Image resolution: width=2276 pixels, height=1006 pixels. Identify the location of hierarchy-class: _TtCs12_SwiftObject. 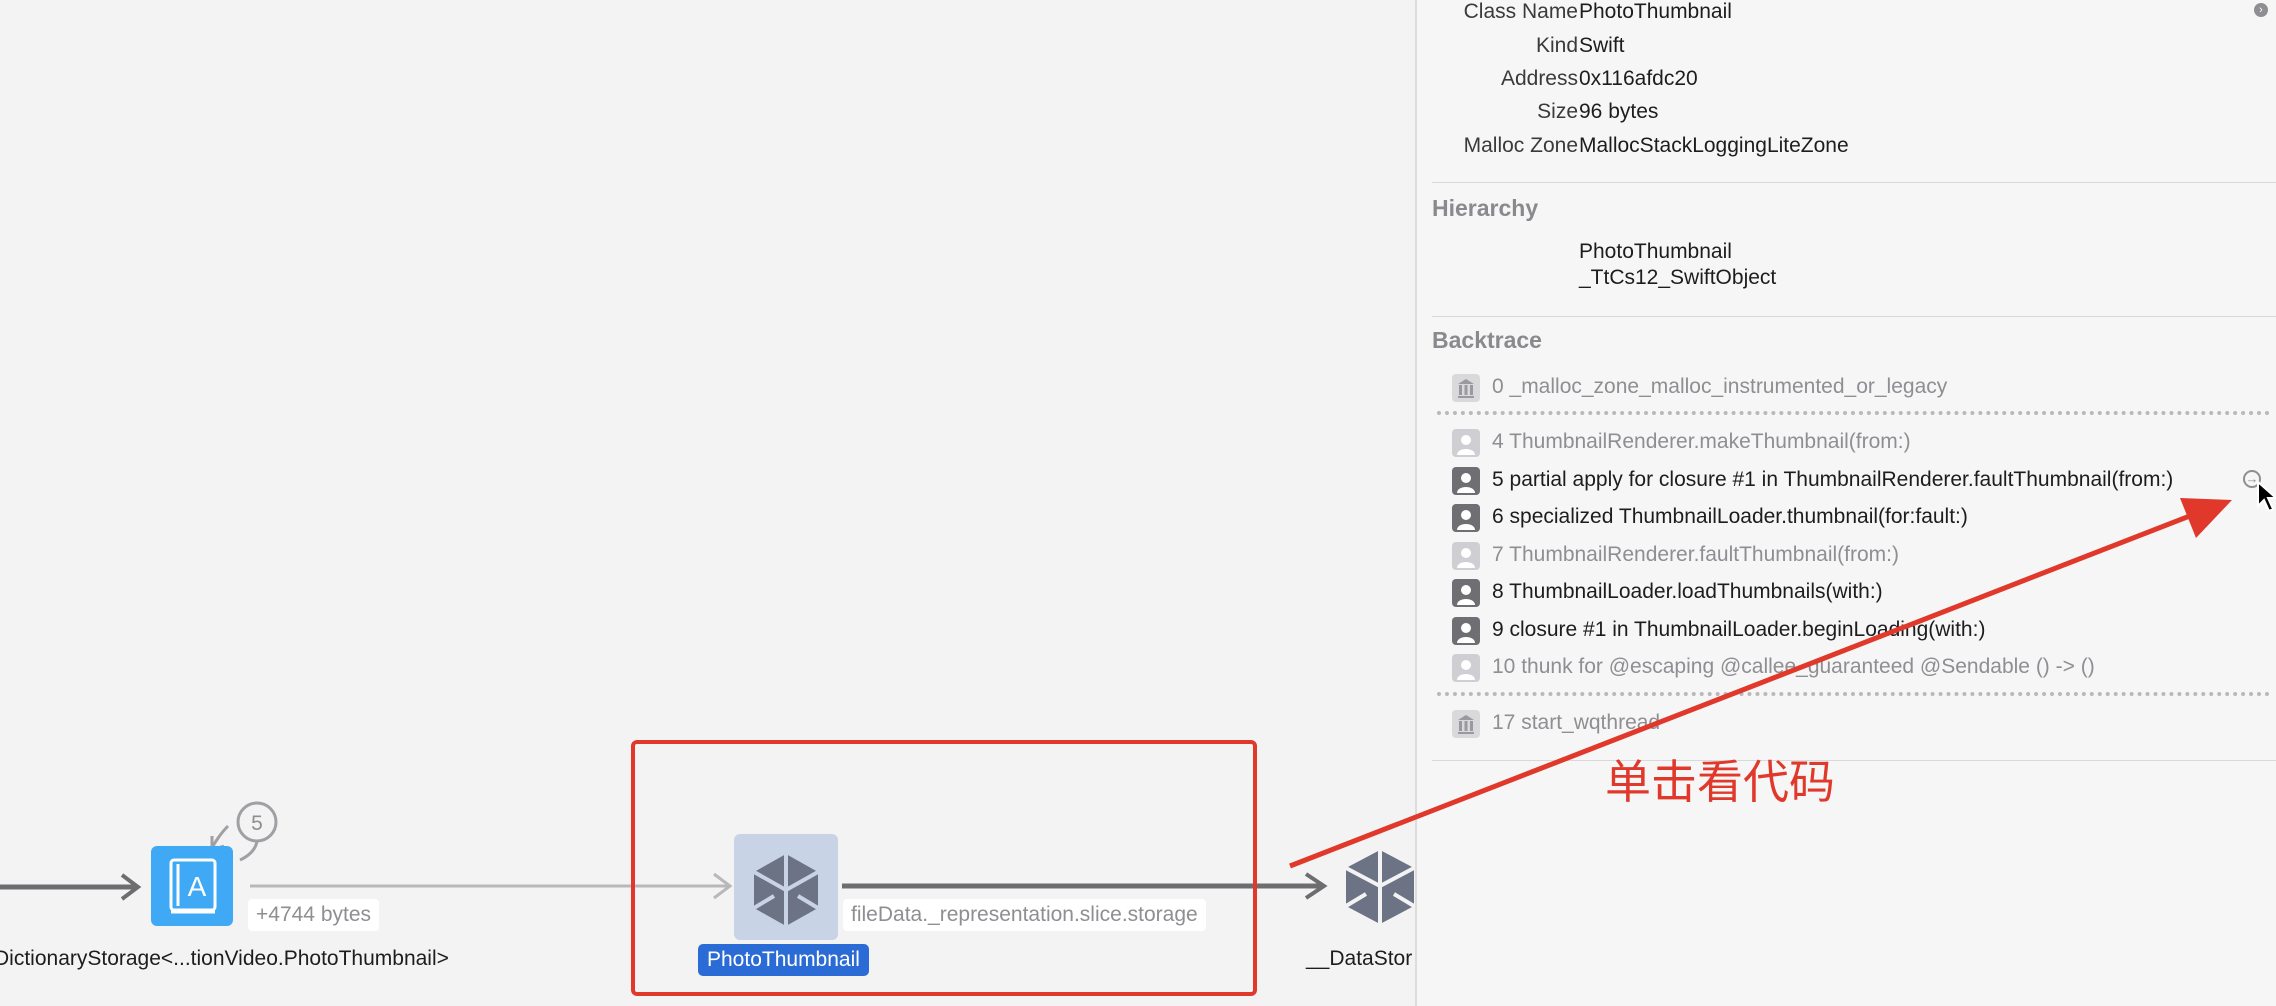
(1678, 277).